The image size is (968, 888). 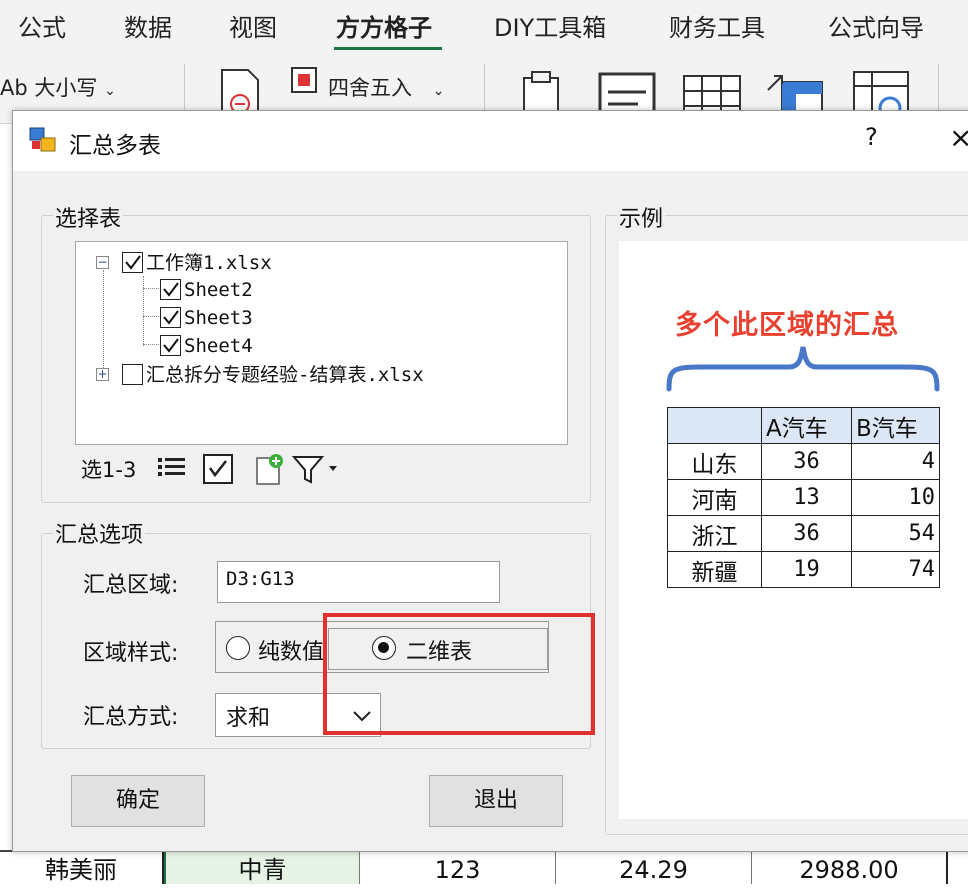 What do you see at coordinates (42, 25) in the screenshot?
I see `tab-formulas: 公式` at bounding box center [42, 25].